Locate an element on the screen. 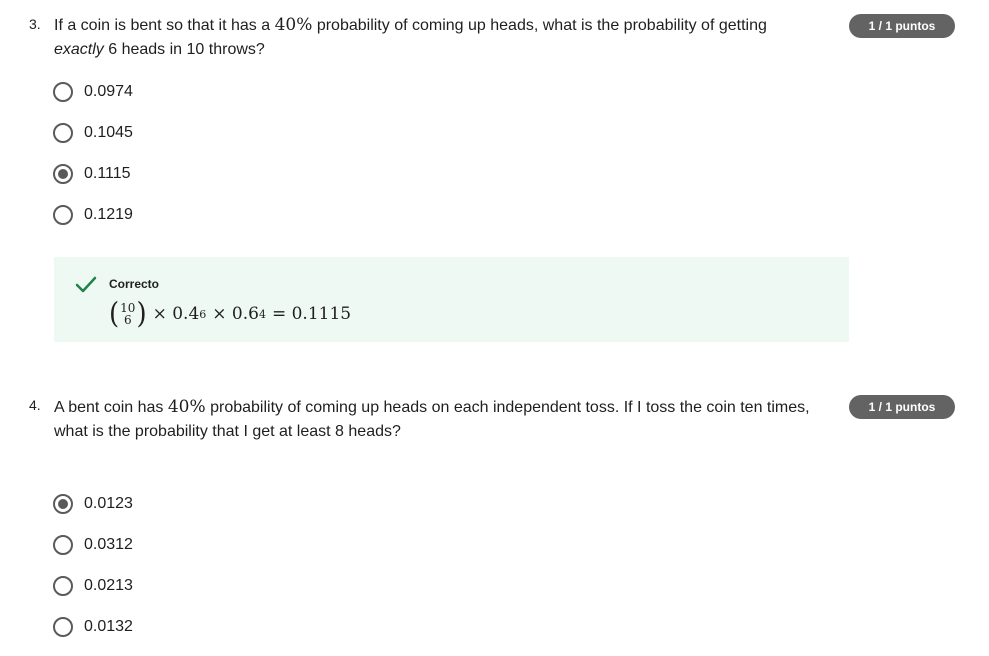 This screenshot has width=989, height=656. emphasis-text: exactly is located at coordinates (79, 49).